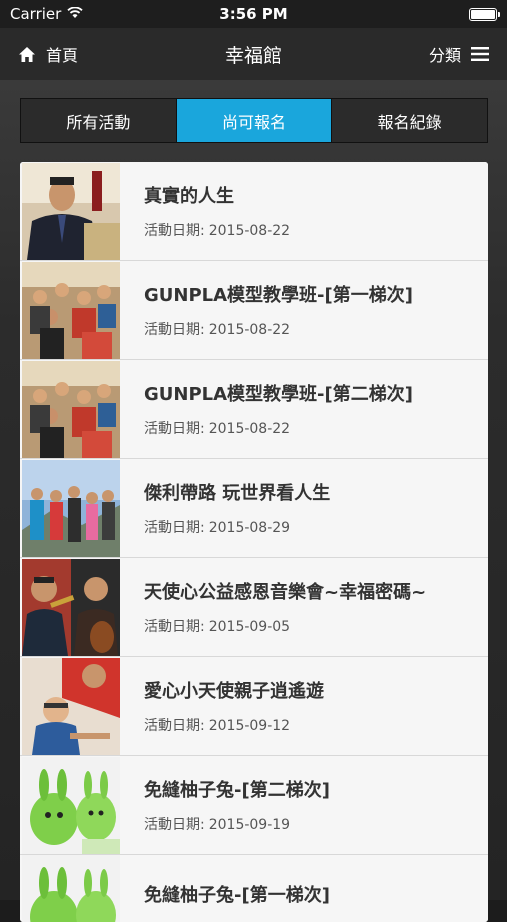  Describe the element at coordinates (480, 54) in the screenshot. I see `hamburger-menu-icon` at that location.